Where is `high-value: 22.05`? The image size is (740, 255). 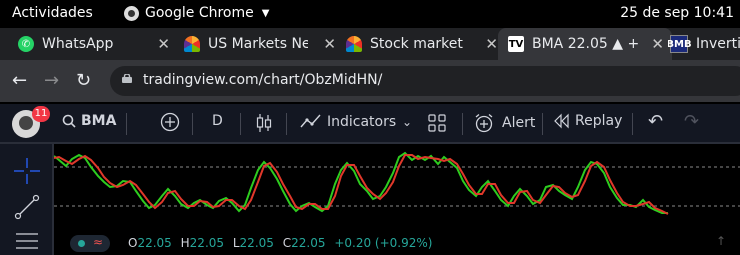
high-value: 22.05 is located at coordinates (207, 243).